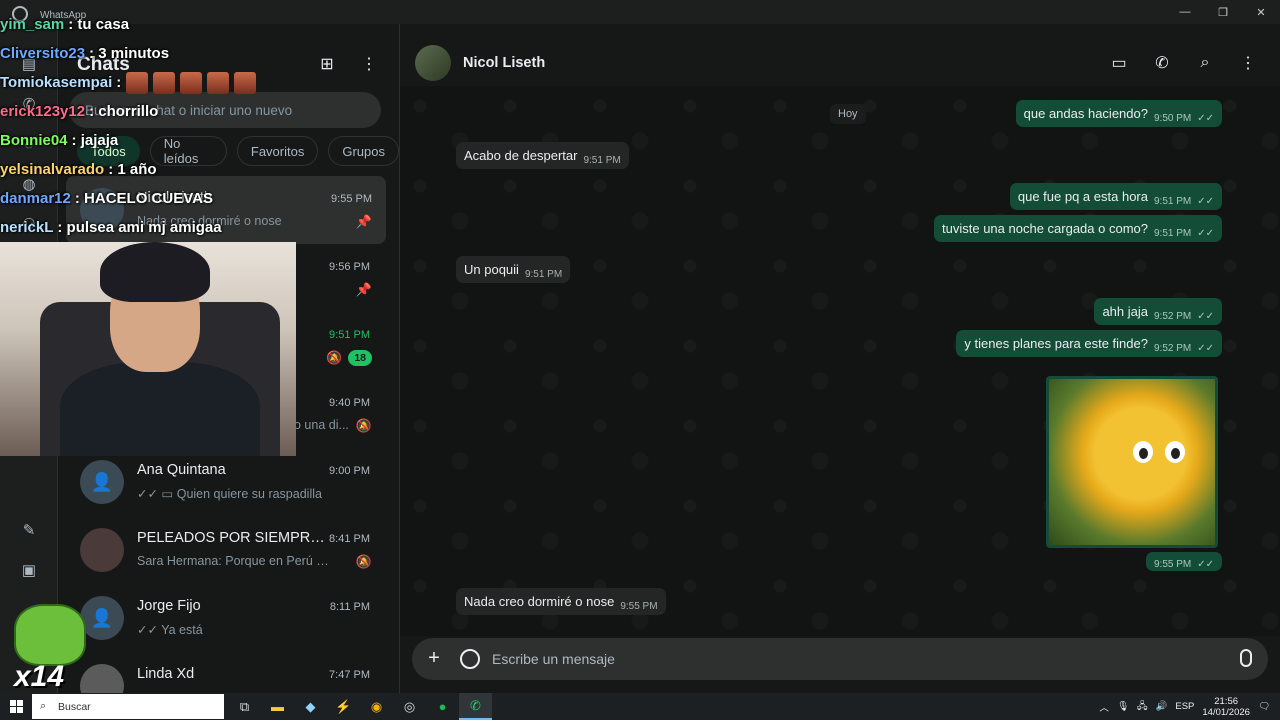  Describe the element at coordinates (409, 706) in the screenshot. I see `obs-icon: ◎` at that location.